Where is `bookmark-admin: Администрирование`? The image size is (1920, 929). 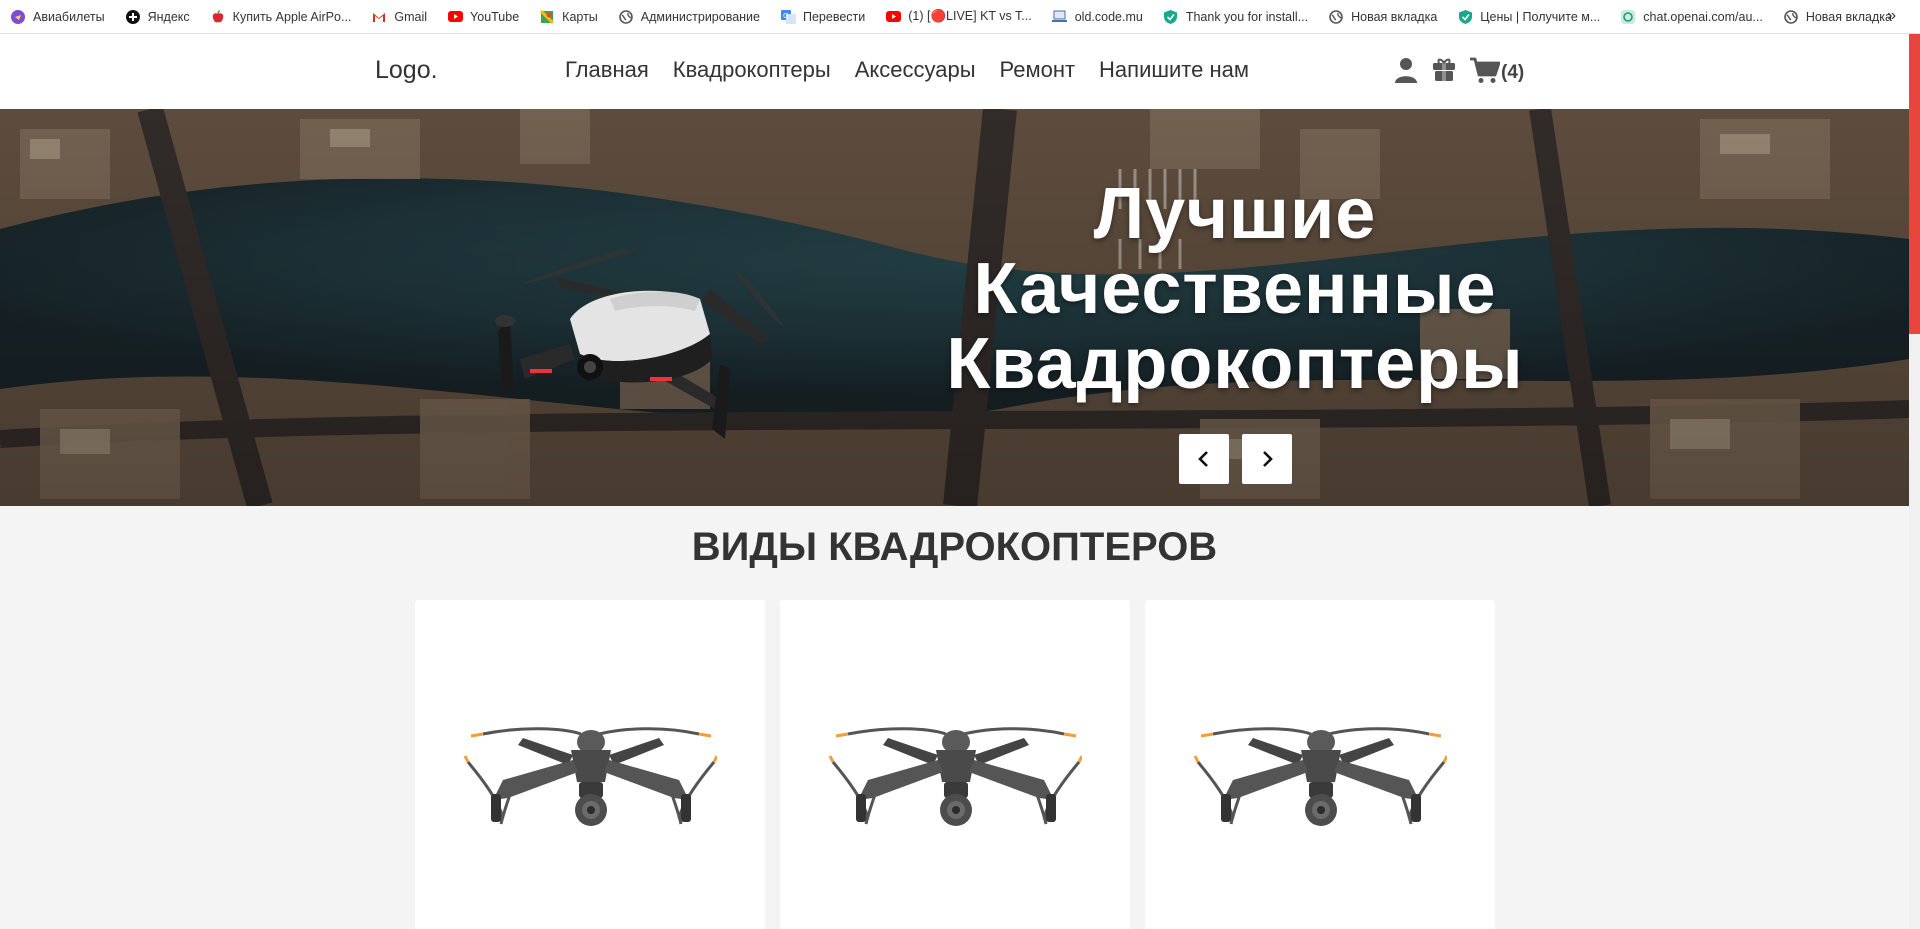 bookmark-admin: Администрирование is located at coordinates (689, 17).